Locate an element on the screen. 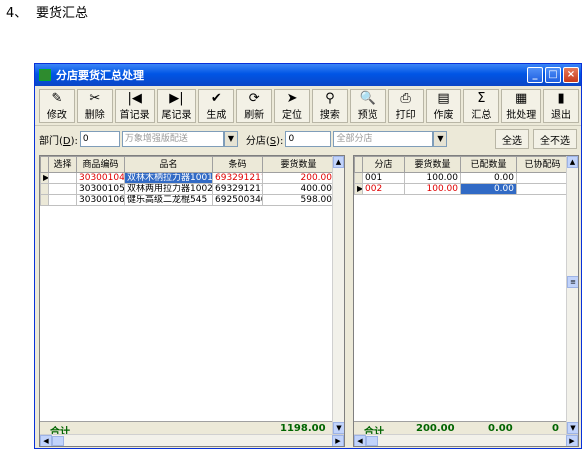  code-cell: 30300104 is located at coordinates (100, 178).